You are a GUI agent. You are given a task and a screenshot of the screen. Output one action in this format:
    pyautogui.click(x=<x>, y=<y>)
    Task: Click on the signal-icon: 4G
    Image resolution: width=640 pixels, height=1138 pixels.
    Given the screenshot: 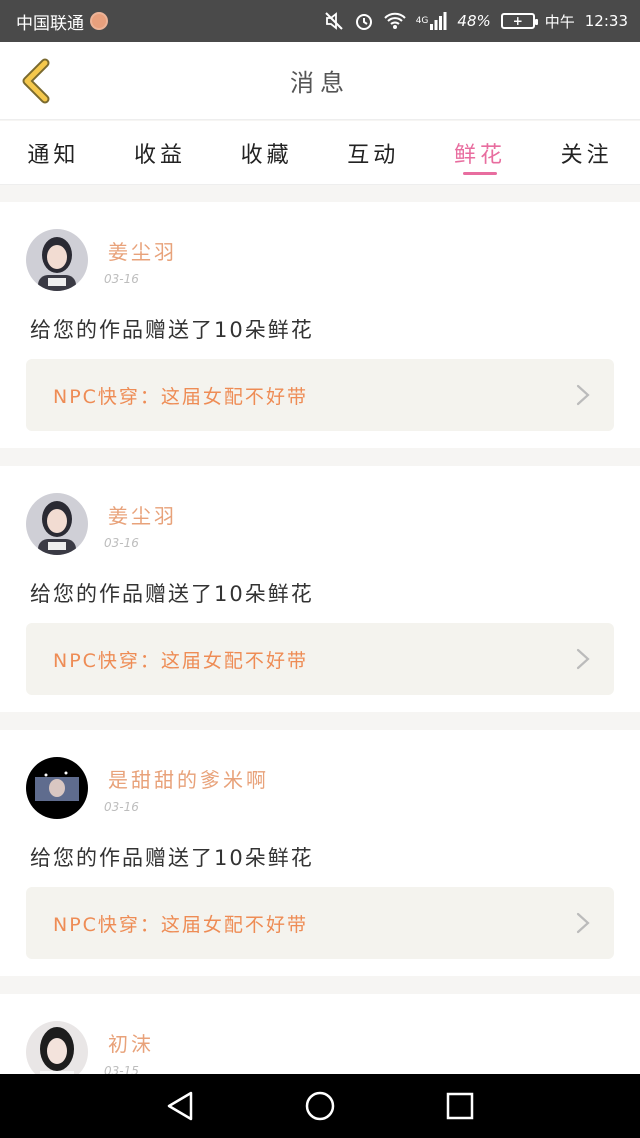 What is the action you would take?
    pyautogui.click(x=432, y=21)
    